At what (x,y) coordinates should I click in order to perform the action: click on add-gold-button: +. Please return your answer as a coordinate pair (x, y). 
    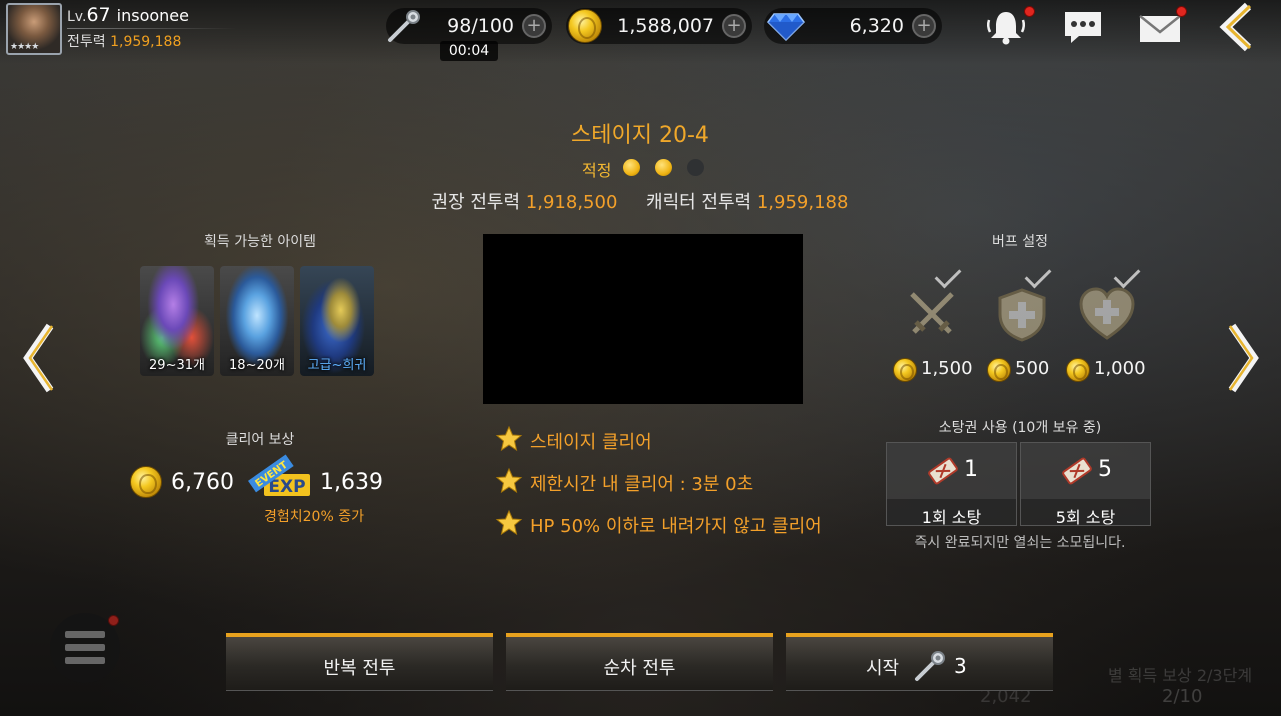
    Looking at the image, I should click on (734, 26).